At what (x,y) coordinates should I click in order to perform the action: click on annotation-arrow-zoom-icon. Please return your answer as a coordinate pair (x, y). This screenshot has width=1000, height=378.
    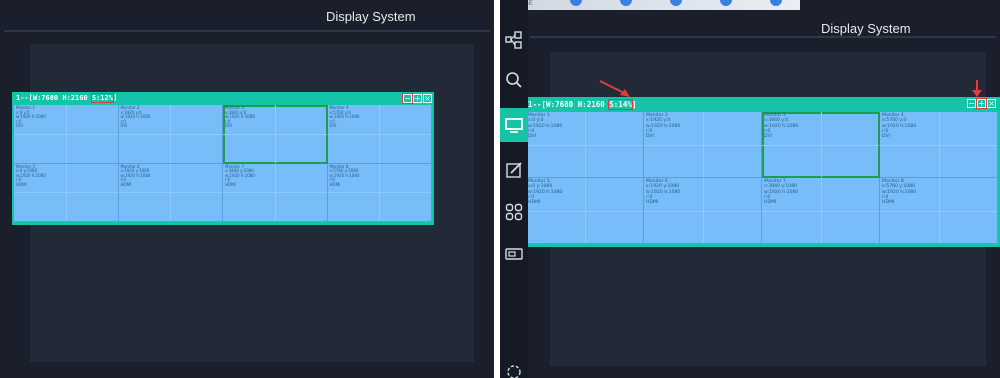
    Looking at the image, I should click on (977, 88).